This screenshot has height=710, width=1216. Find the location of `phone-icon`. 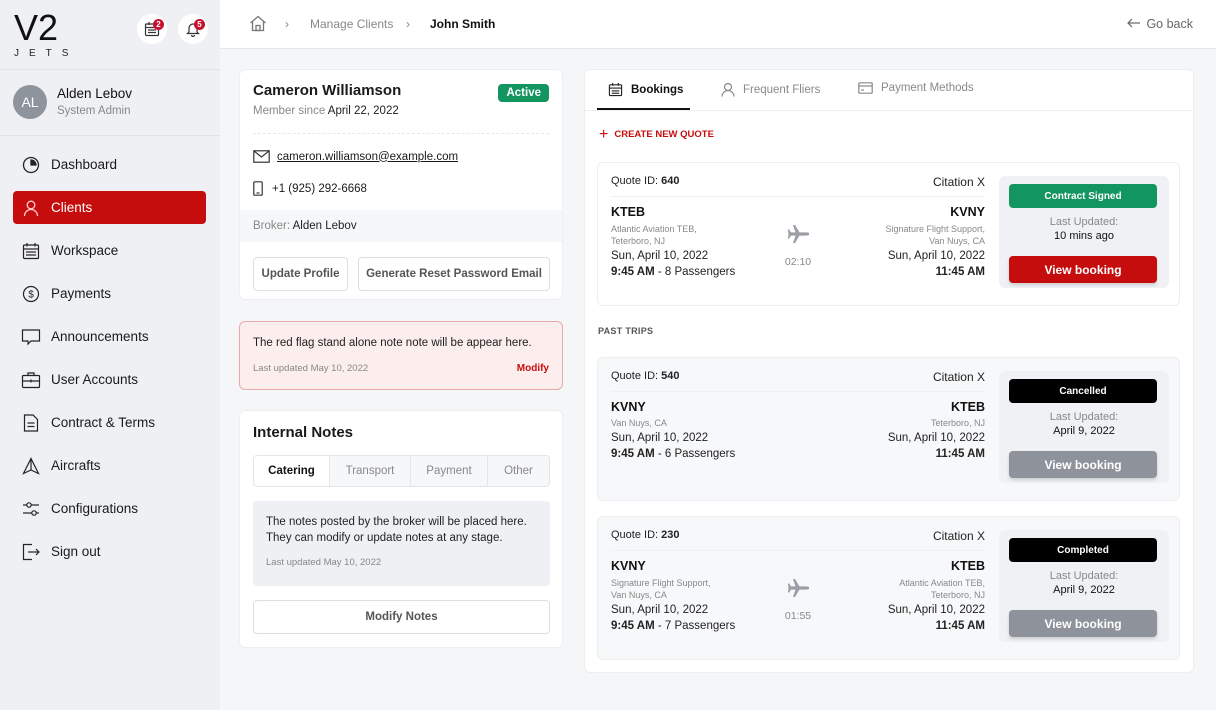

phone-icon is located at coordinates (258, 188).